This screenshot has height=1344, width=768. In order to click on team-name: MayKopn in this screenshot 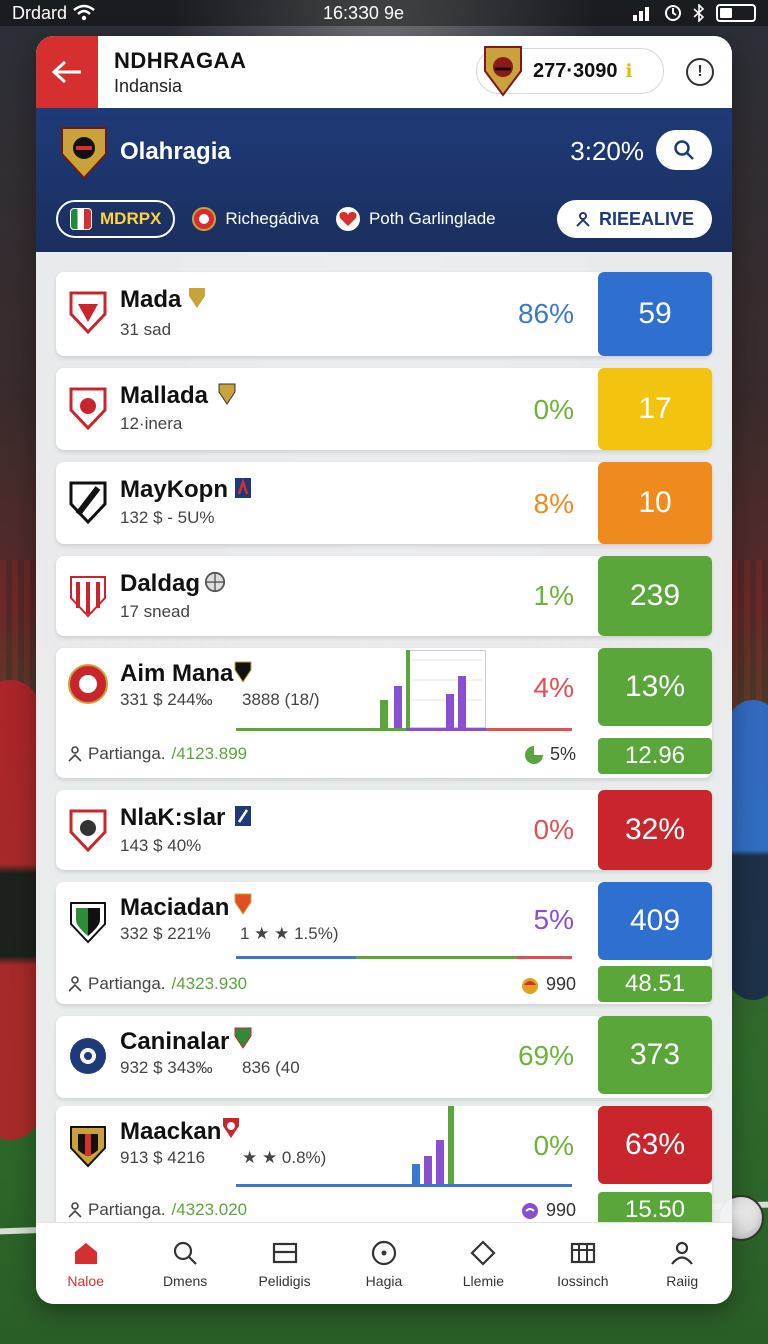, I will do `click(174, 489)`.